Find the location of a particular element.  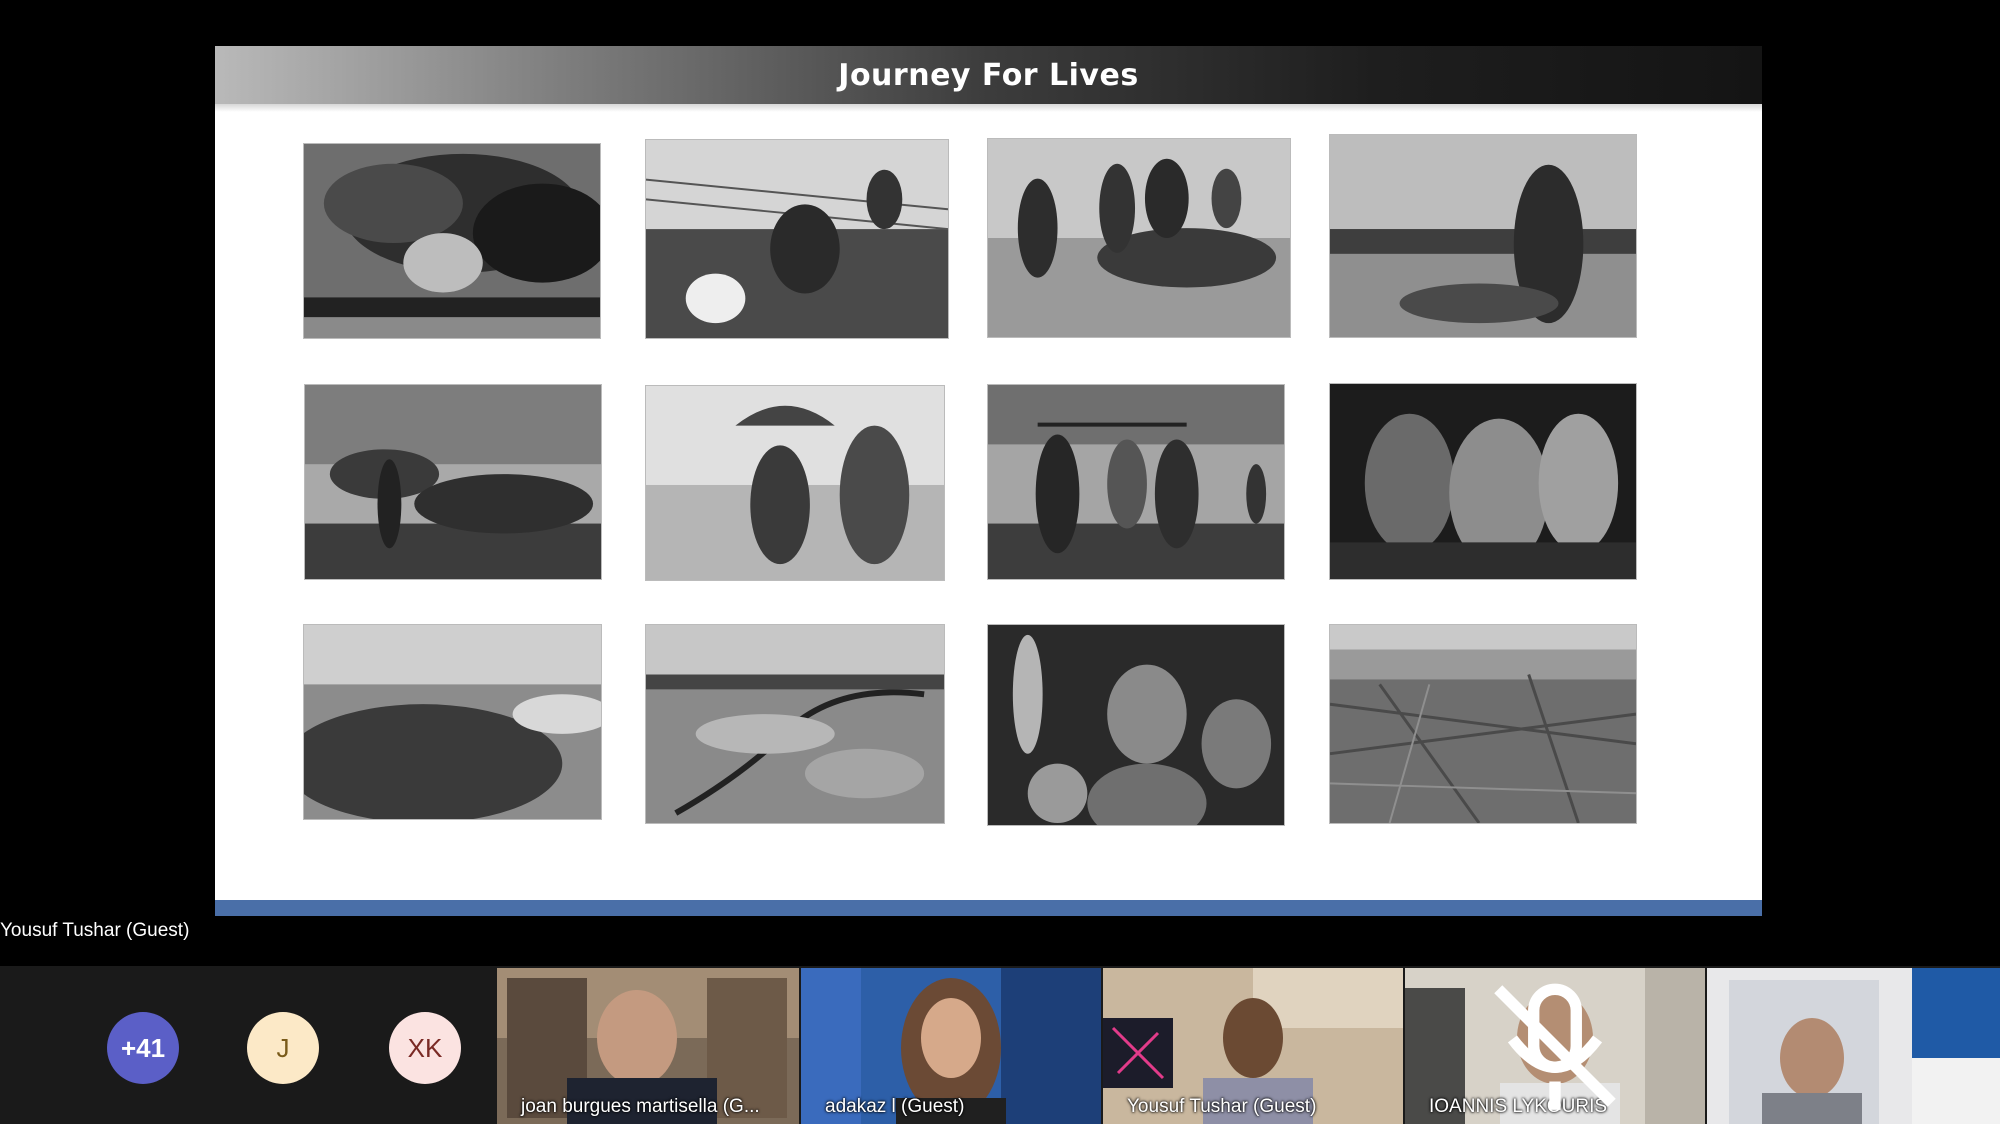

photo-pole-carriers is located at coordinates (1136, 482).